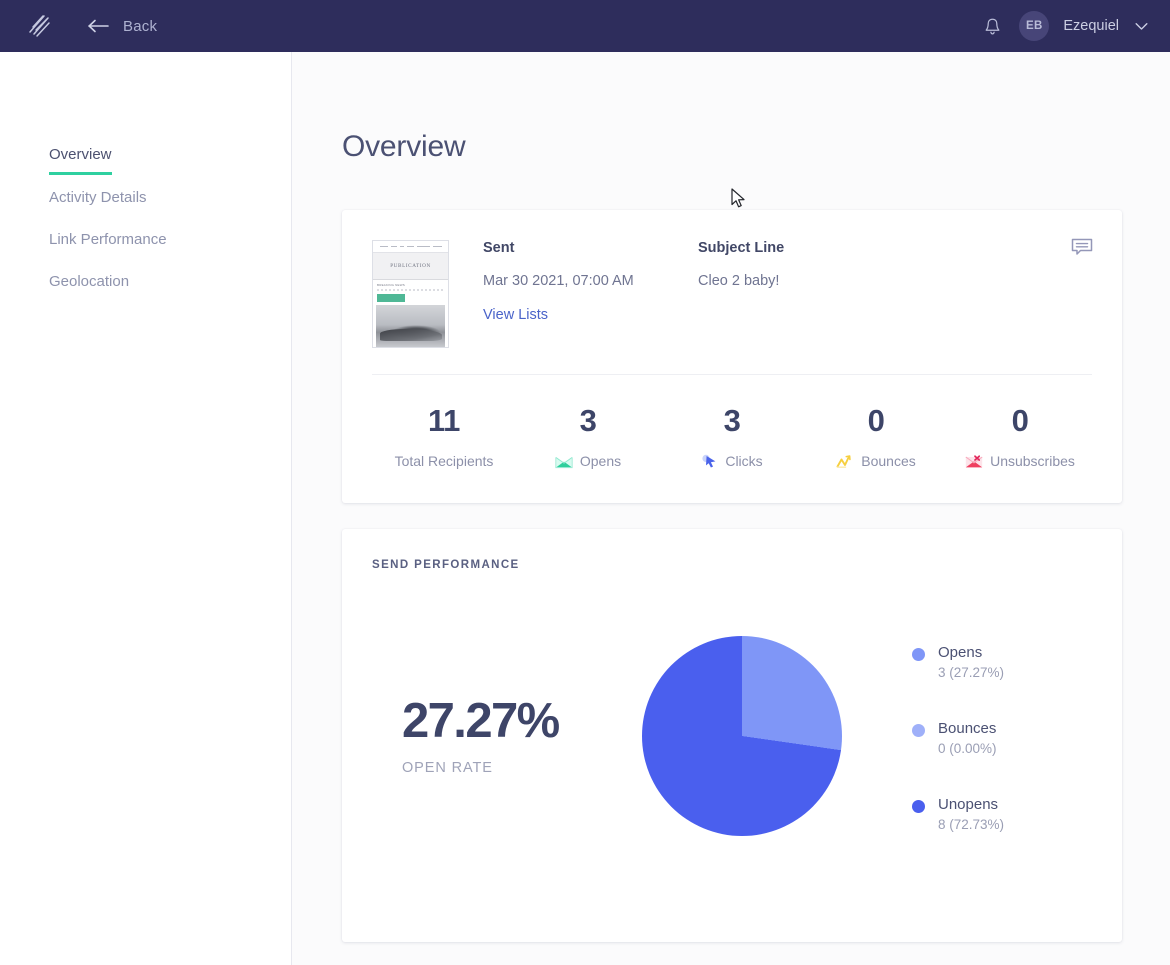 The width and height of the screenshot is (1170, 965). What do you see at coordinates (1002, 814) in the screenshot?
I see `legend-item-unopens: Unopens 8 (72.73%)` at bounding box center [1002, 814].